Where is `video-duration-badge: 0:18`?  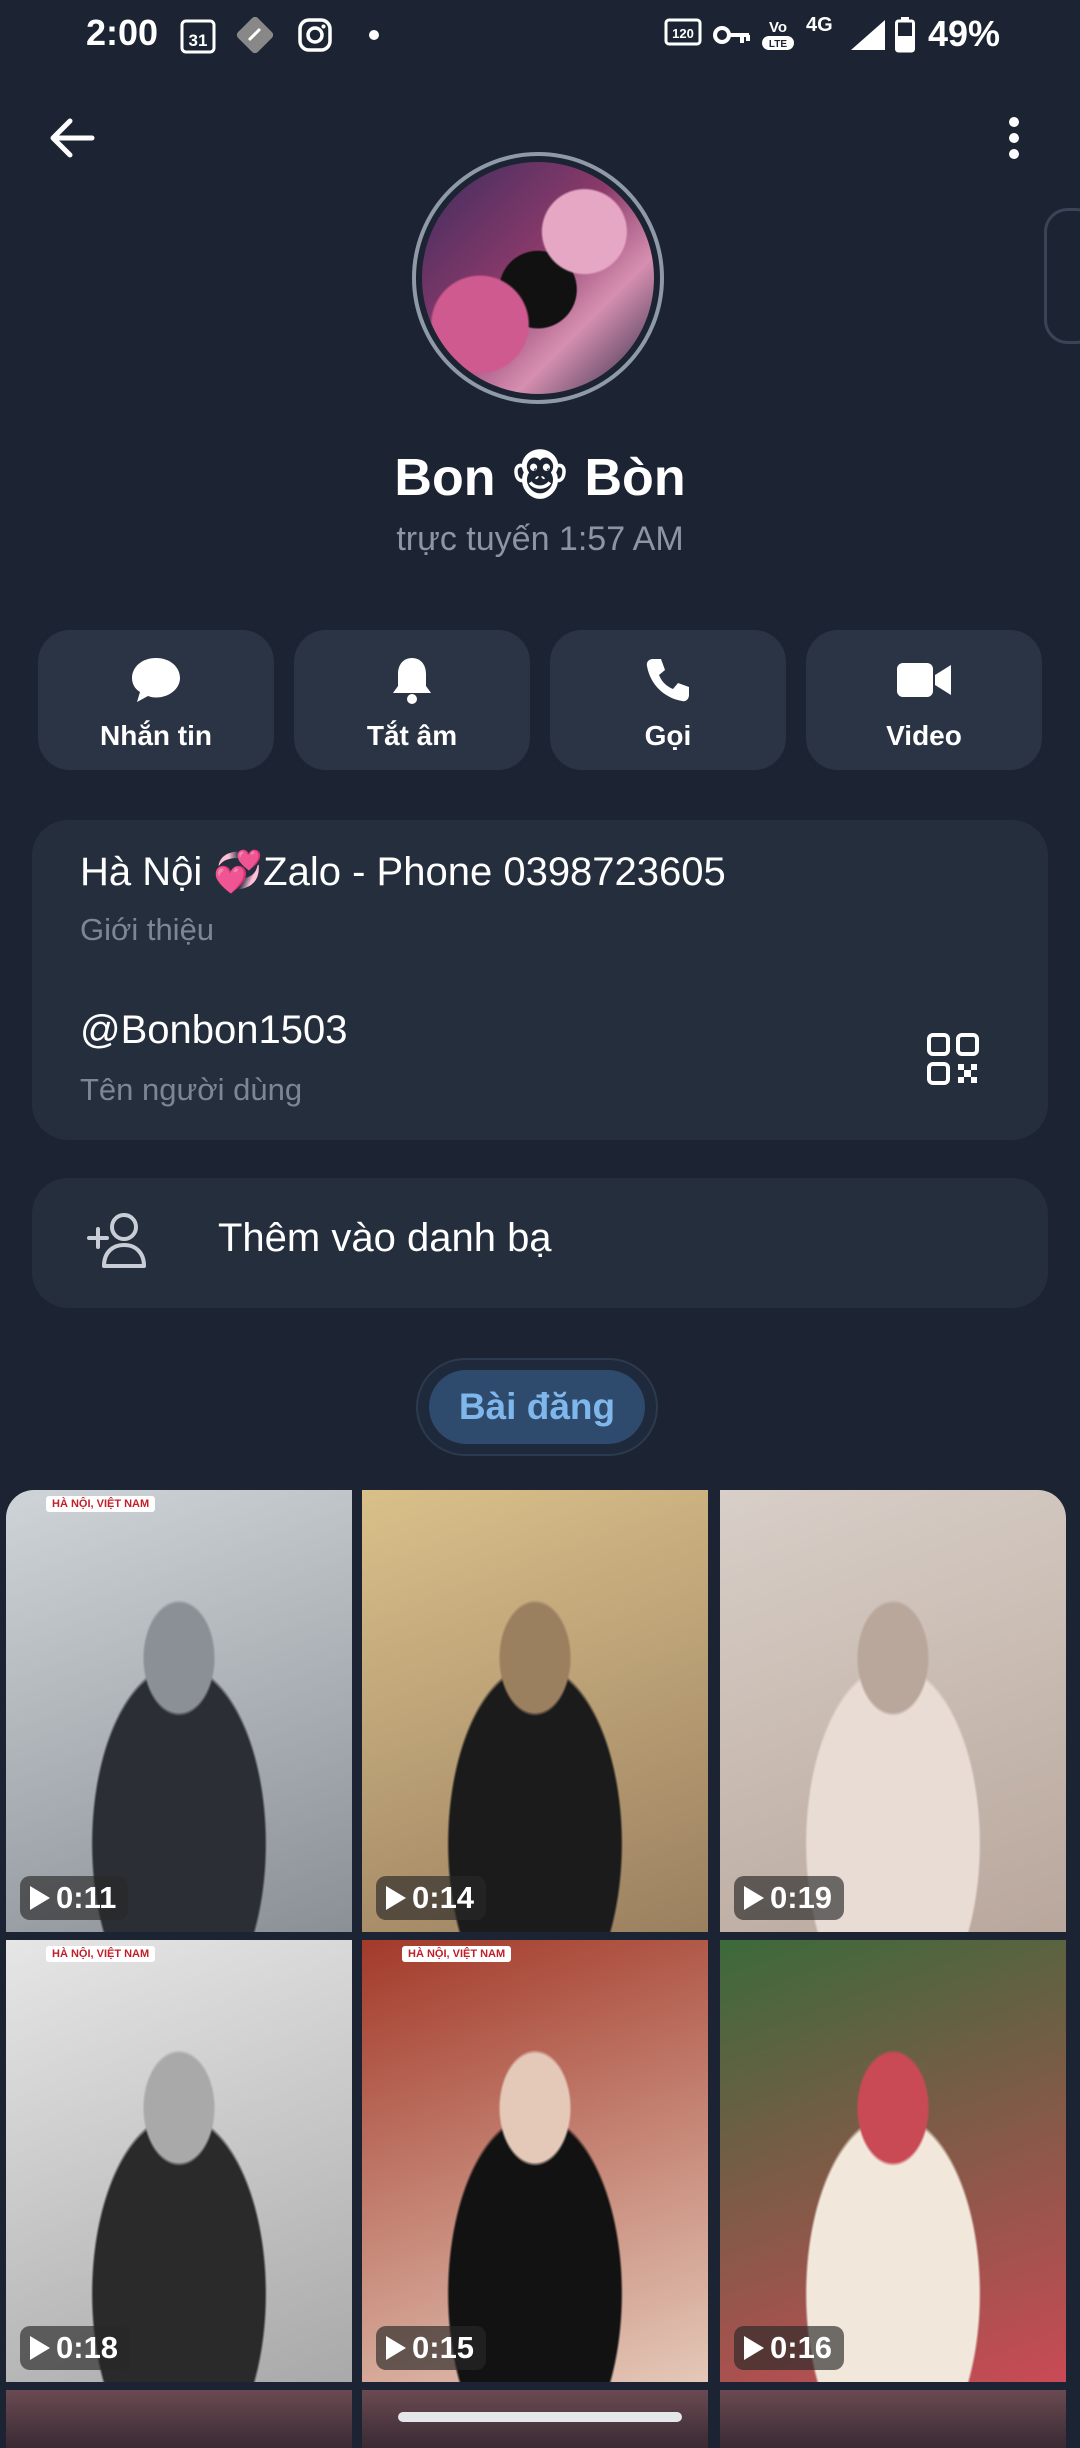
video-duration-badge: 0:18 is located at coordinates (75, 2348).